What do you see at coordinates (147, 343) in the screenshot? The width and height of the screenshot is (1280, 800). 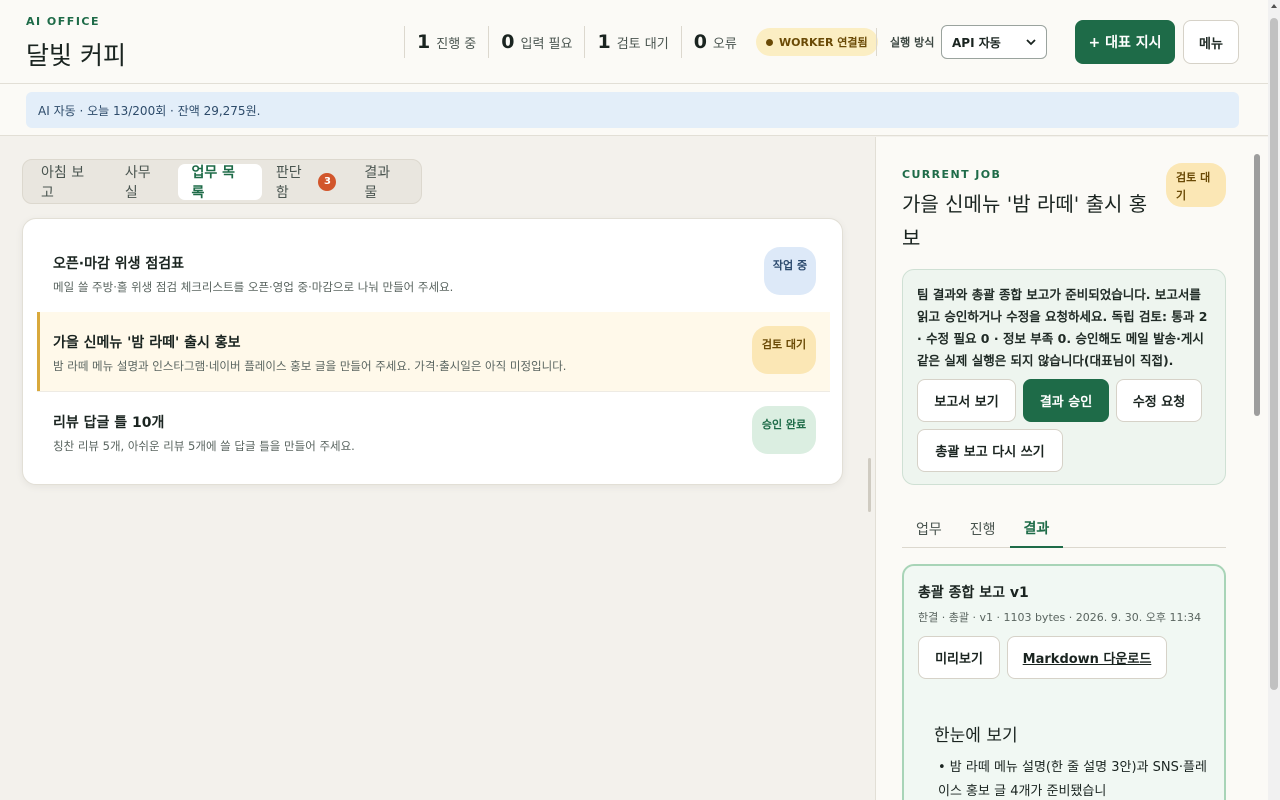 I see `task-title: 가을 신메뉴 '밤 라떼' 출시 홍보` at bounding box center [147, 343].